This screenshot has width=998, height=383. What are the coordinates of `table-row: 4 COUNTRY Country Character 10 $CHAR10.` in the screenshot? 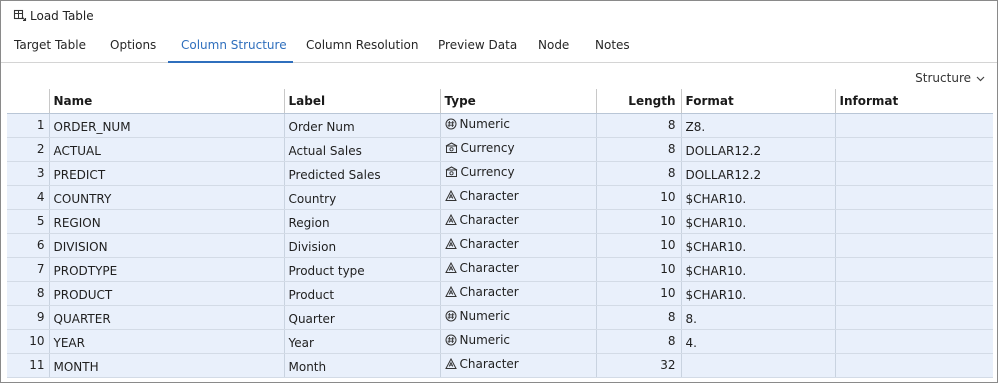 It's located at (500, 197).